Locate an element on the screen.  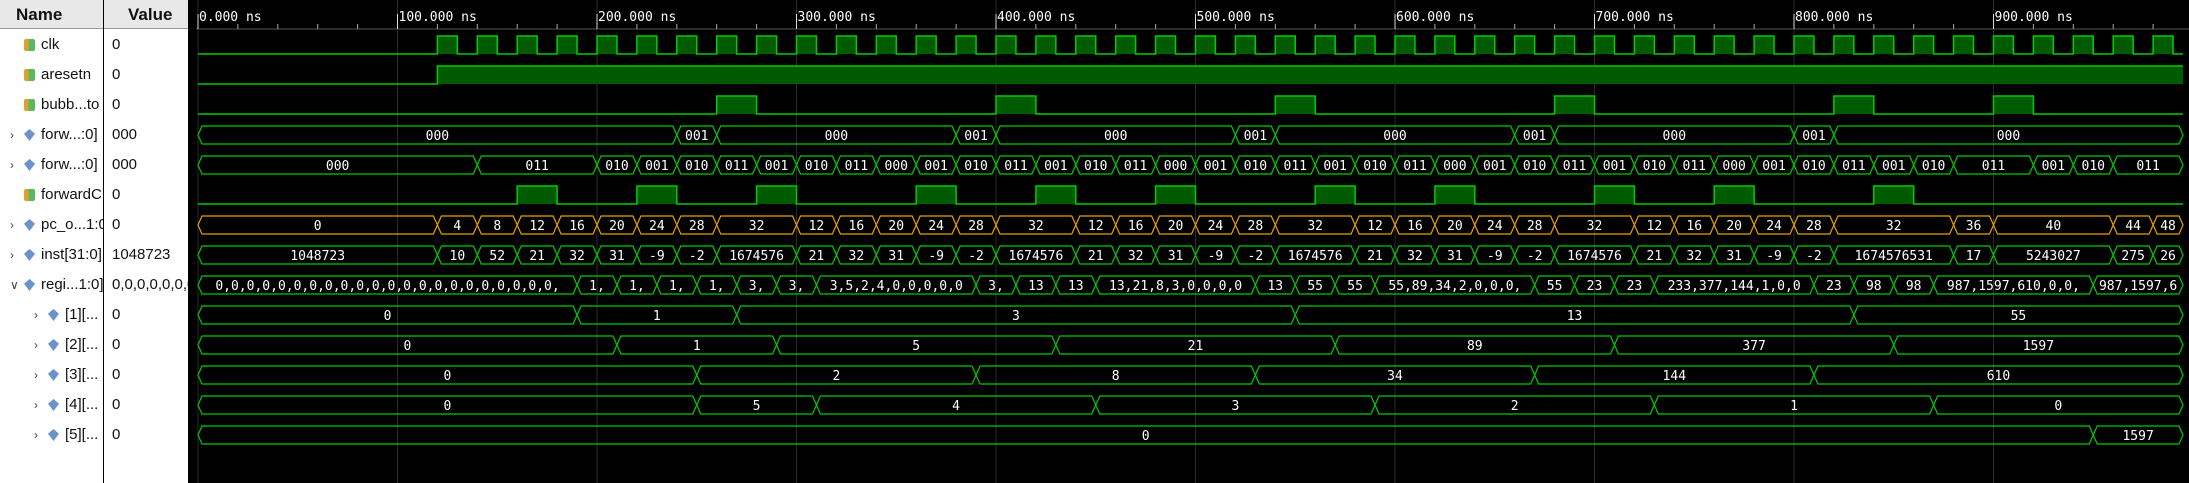
bus-value-label: 23 is located at coordinates (1834, 286).